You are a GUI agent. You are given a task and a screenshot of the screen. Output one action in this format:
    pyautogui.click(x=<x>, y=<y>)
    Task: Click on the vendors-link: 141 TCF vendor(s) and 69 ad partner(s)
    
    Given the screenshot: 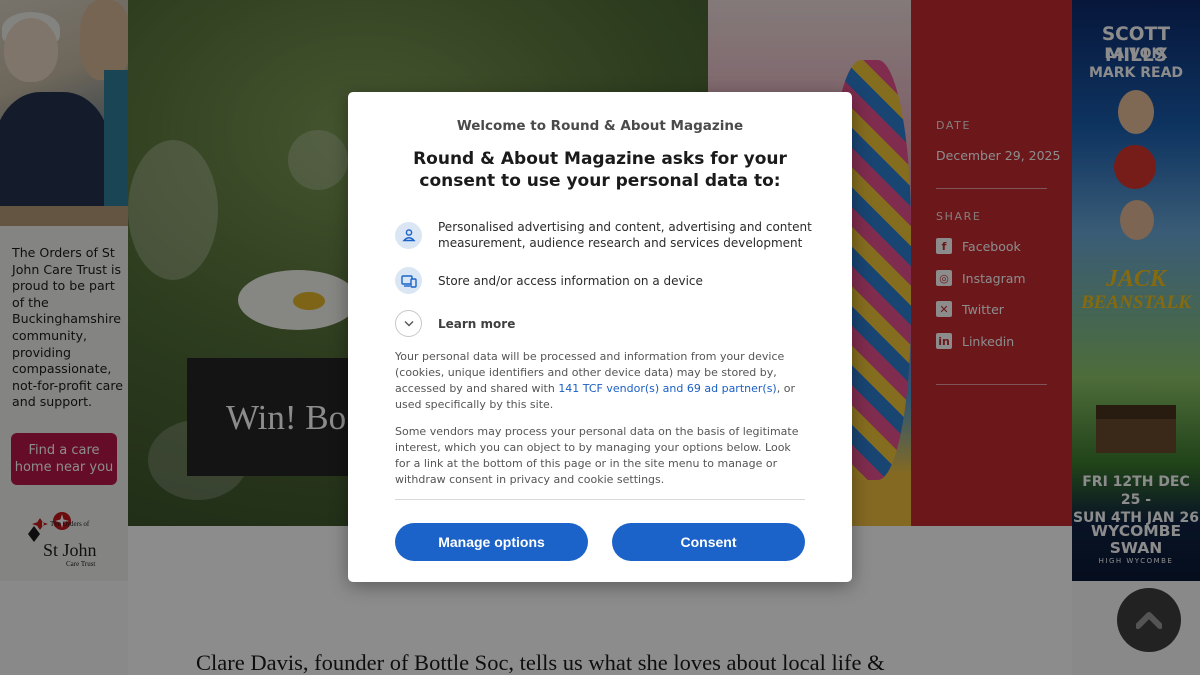 What is the action you would take?
    pyautogui.click(x=667, y=388)
    